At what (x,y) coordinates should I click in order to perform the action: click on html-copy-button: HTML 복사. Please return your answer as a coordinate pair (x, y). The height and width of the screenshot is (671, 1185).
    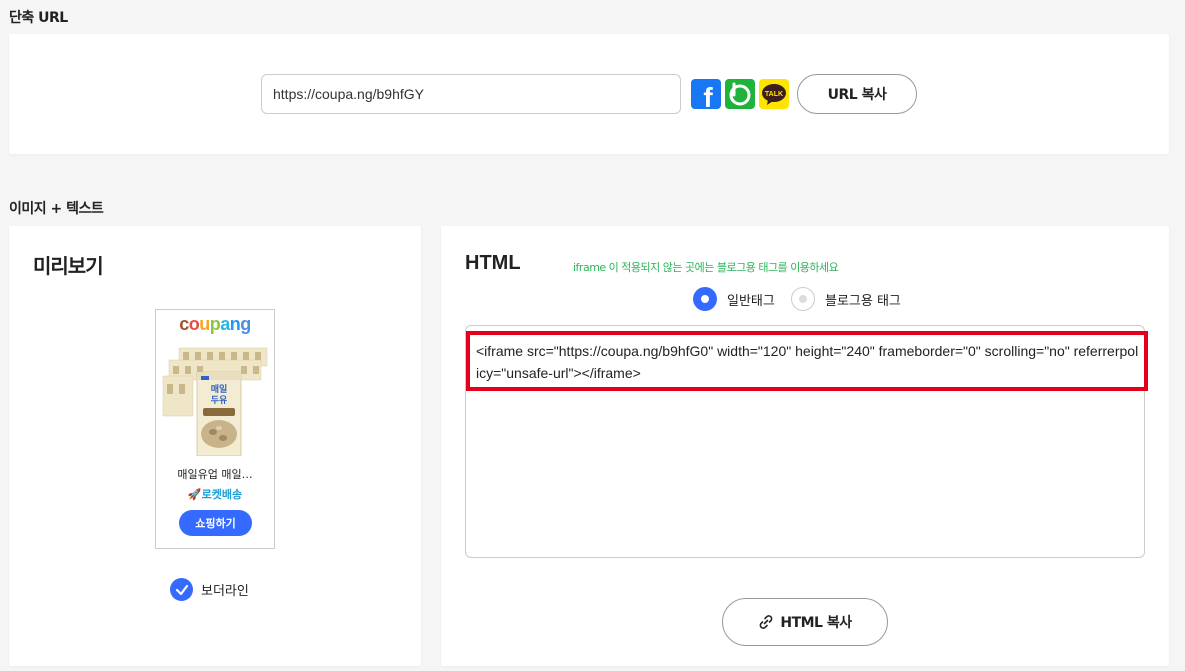
    Looking at the image, I should click on (805, 622).